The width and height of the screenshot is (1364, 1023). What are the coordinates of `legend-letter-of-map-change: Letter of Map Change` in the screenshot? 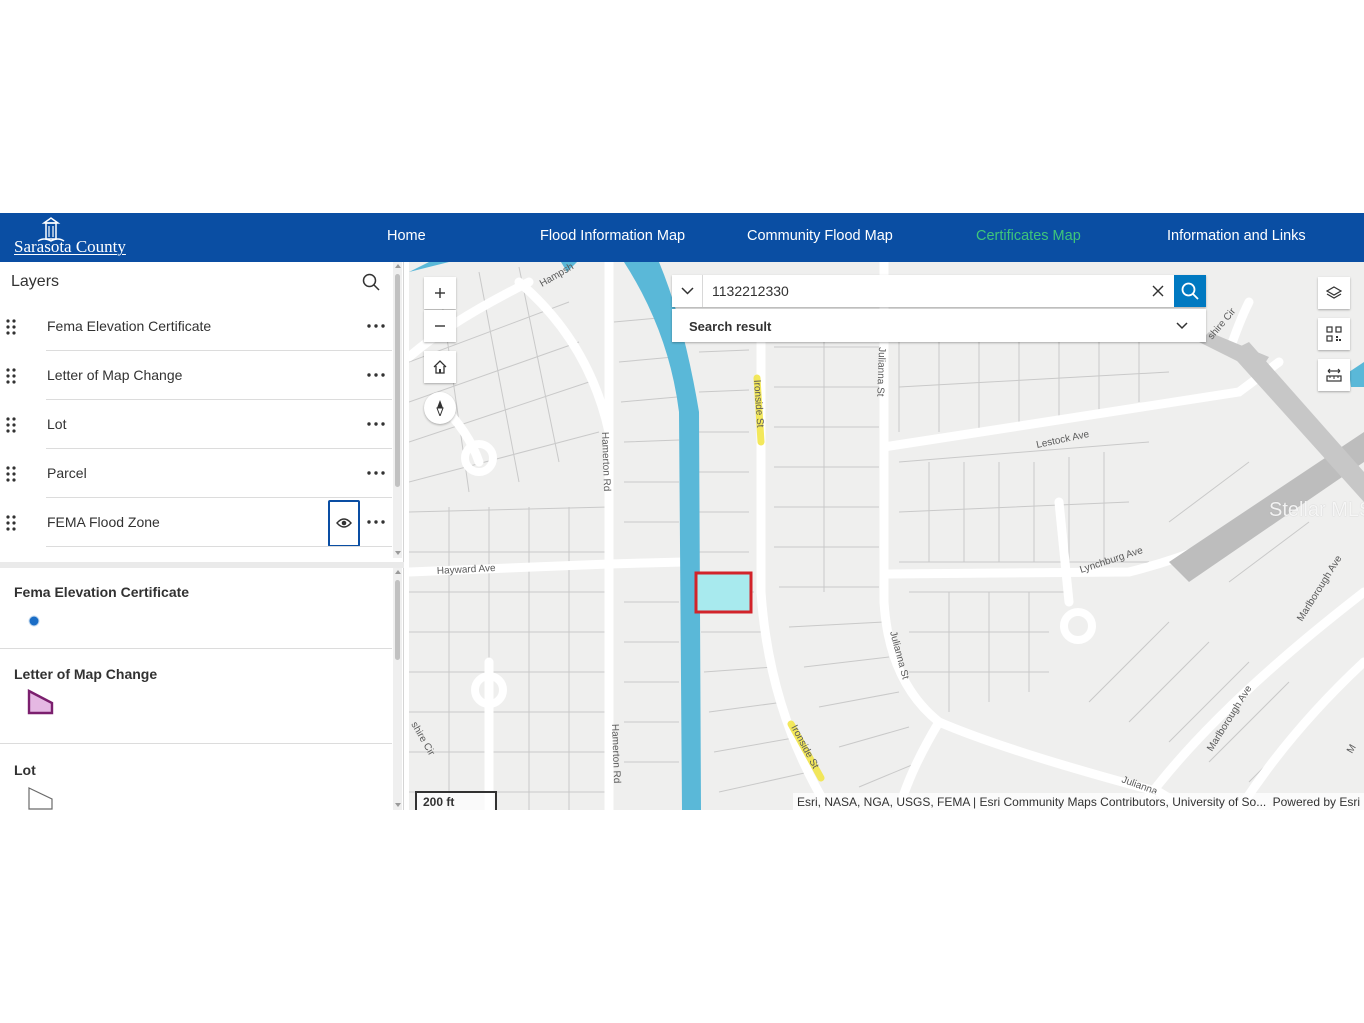 It's located at (196, 696).